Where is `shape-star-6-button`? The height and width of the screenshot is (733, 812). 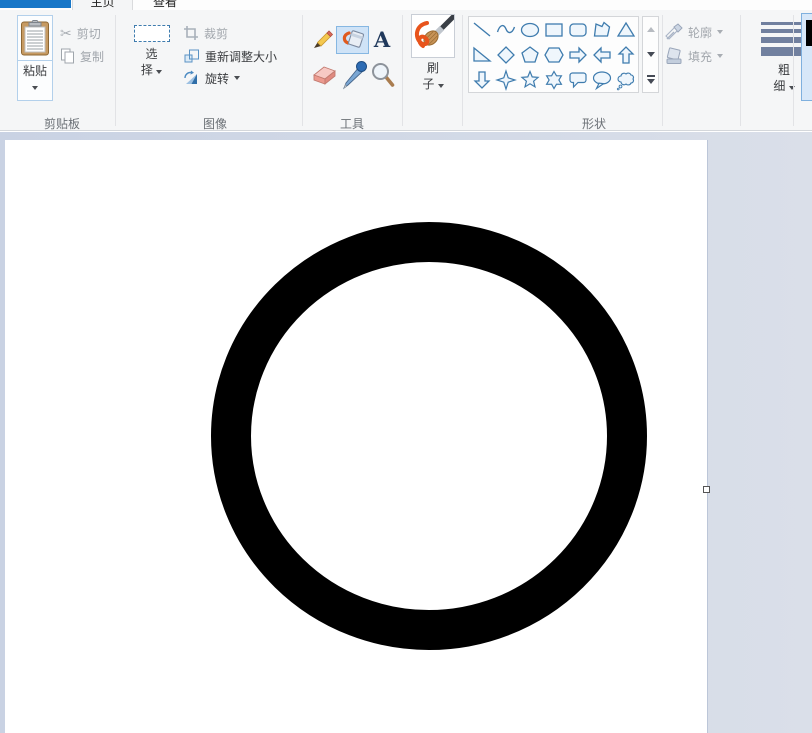
shape-star-6-button is located at coordinates (554, 79).